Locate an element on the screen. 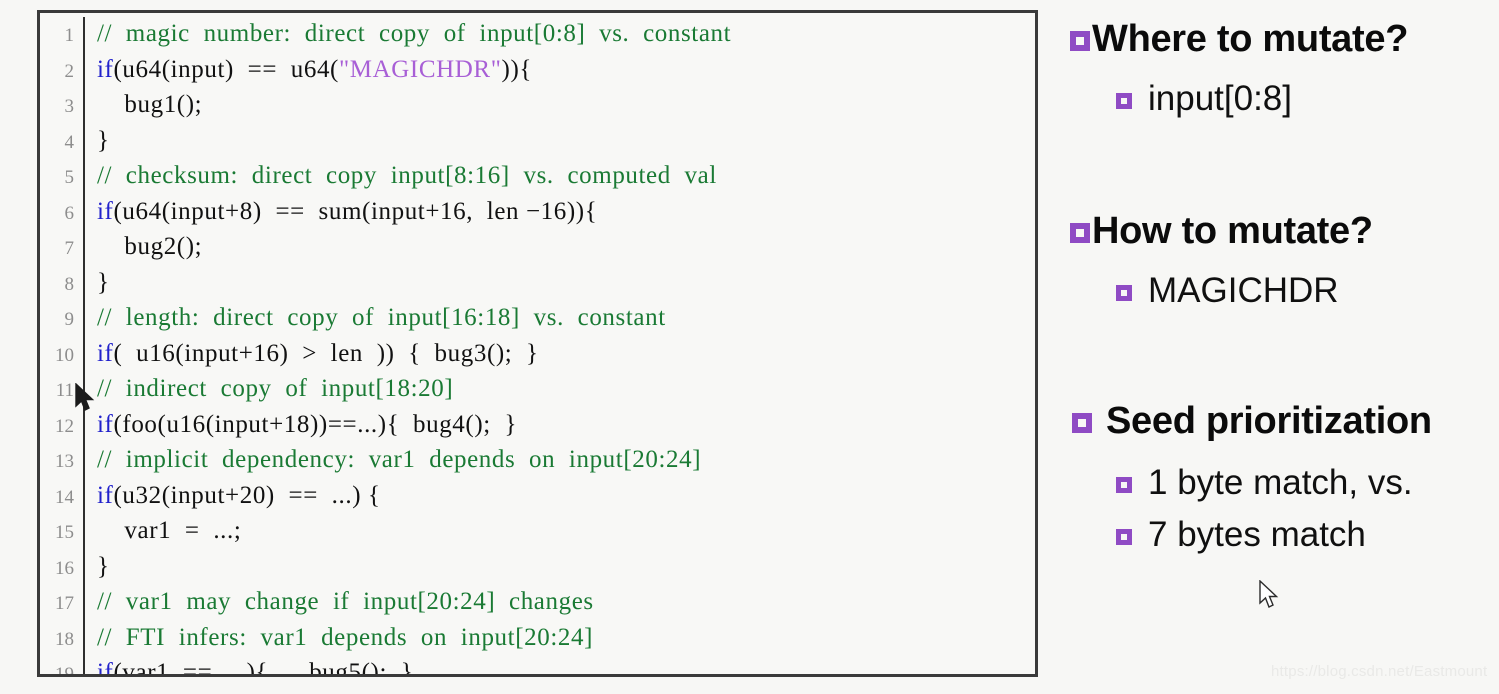 This screenshot has height=694, width=1499. line-number: 13 is located at coordinates (62, 461).